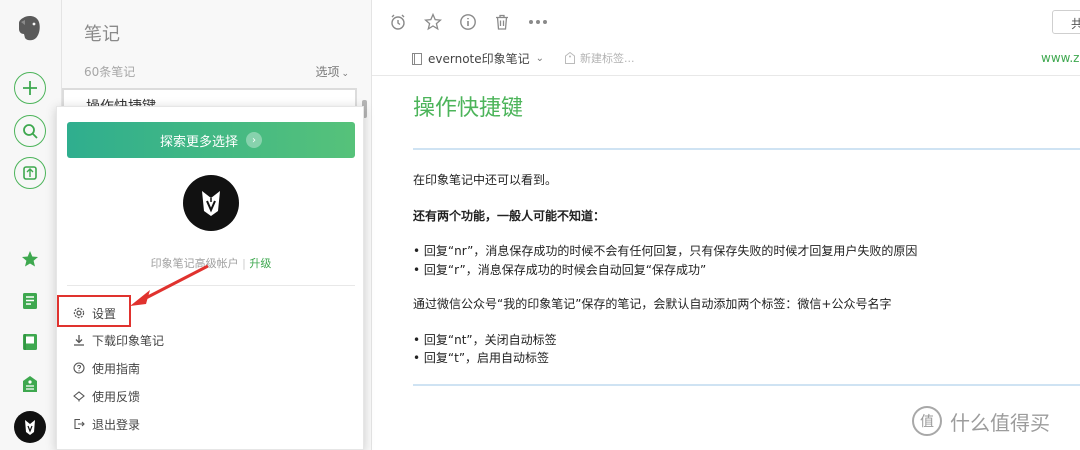 Image resolution: width=1080 pixels, height=450 pixels. I want to click on share-label: 共享, so click(1075, 25).